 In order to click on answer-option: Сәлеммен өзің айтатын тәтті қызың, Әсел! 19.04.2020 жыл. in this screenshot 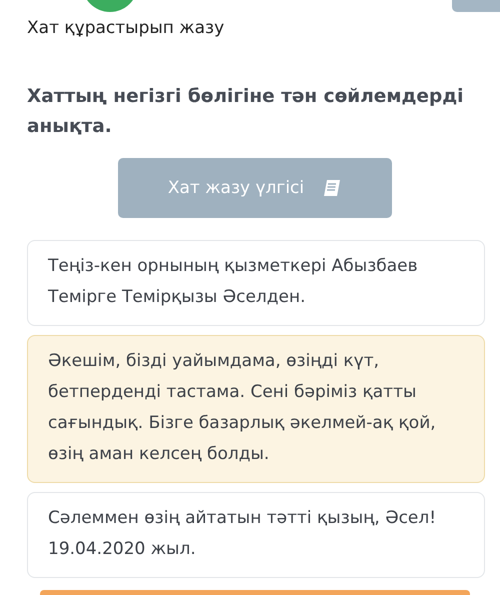, I will do `click(256, 535)`.